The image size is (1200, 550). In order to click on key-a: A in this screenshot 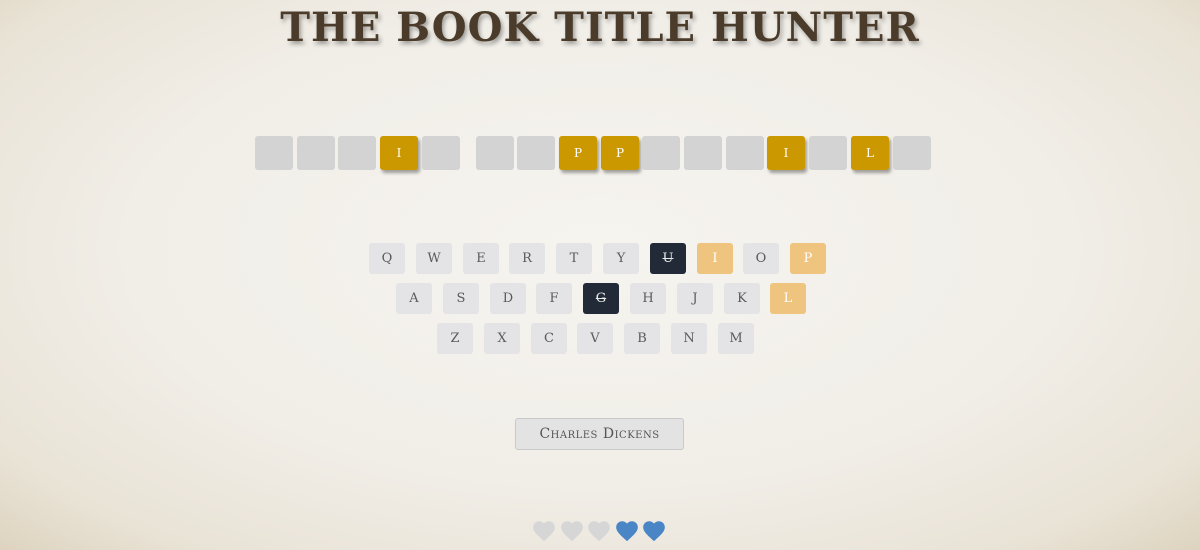, I will do `click(414, 298)`.